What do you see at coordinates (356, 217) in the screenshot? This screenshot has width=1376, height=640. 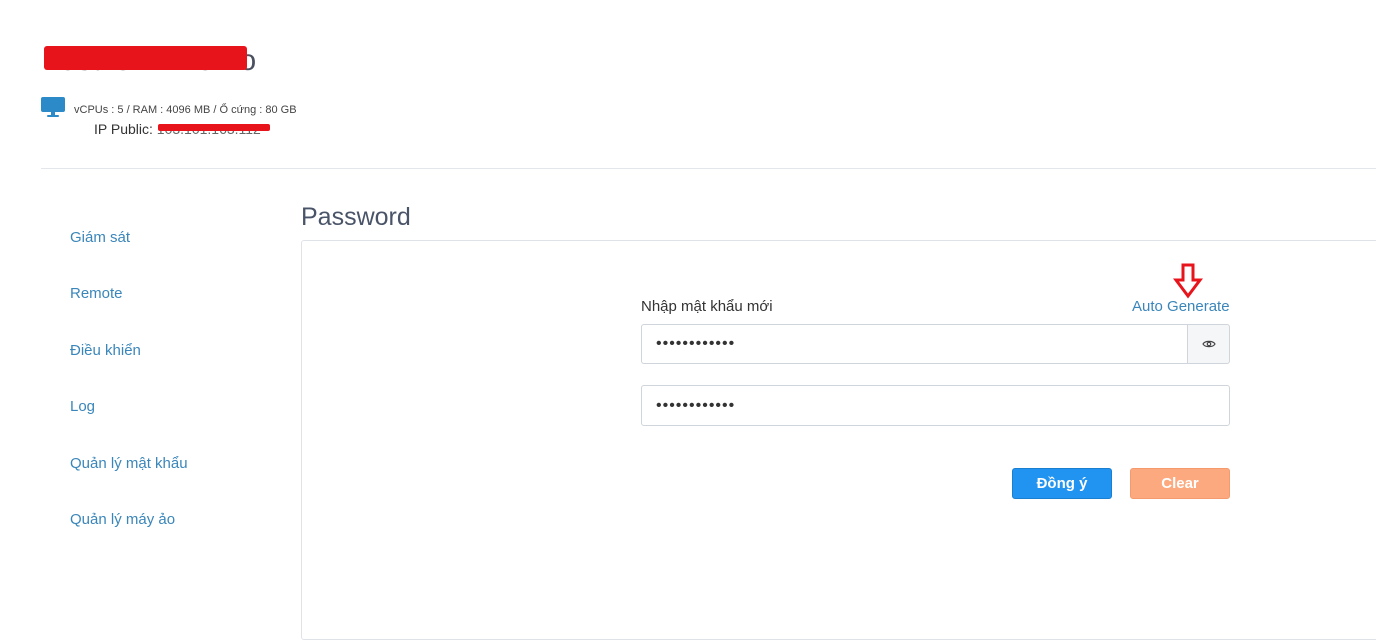 I see `section-title: Password` at bounding box center [356, 217].